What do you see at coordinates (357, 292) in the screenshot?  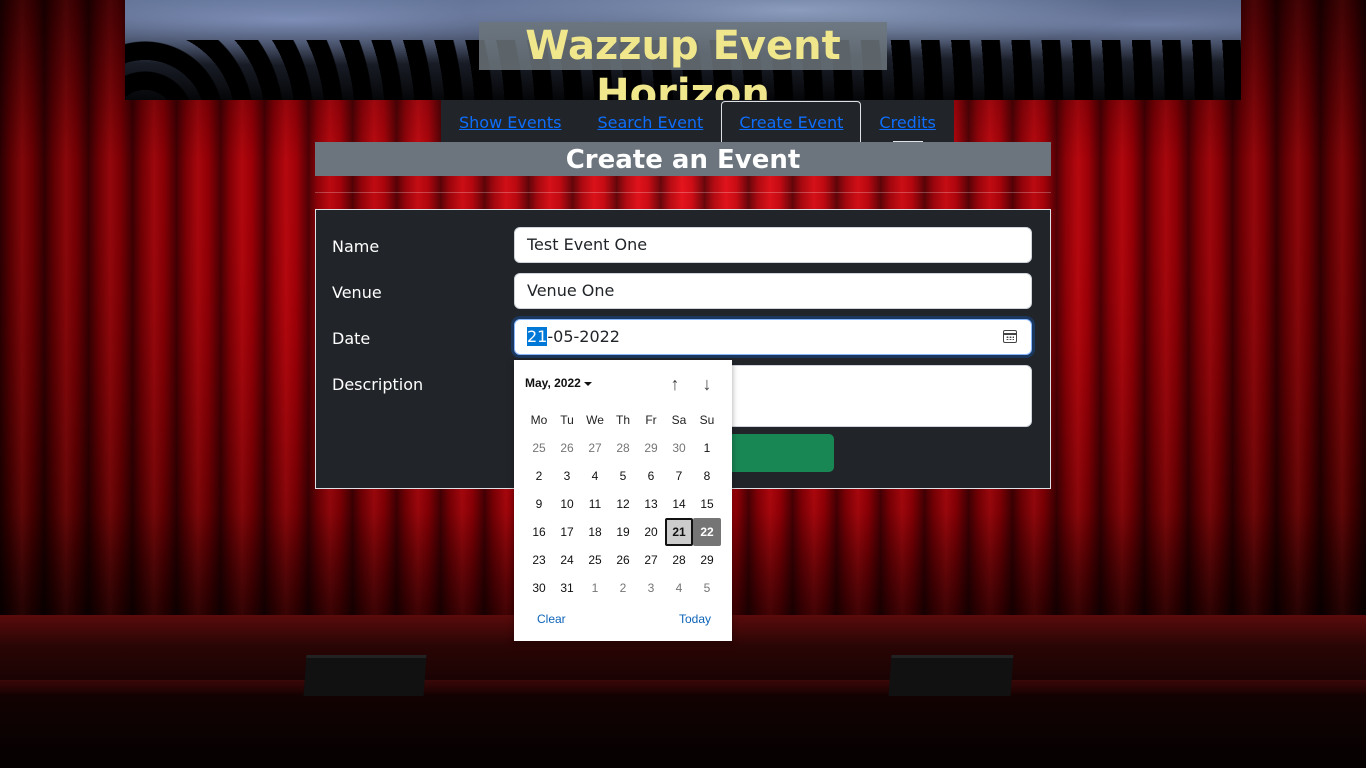 I see `venue-label: Venue` at bounding box center [357, 292].